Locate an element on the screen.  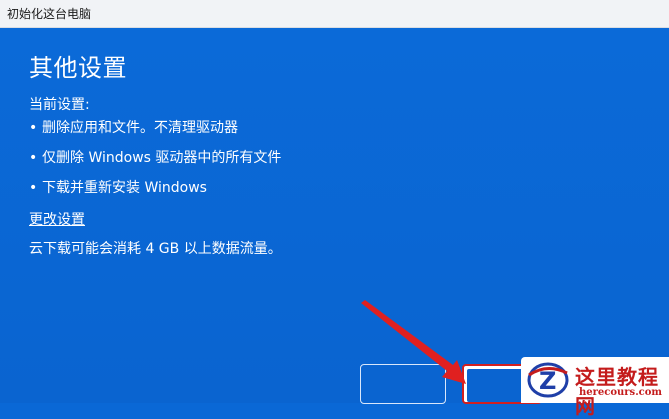
arrow-icon is located at coordinates (413, 342).